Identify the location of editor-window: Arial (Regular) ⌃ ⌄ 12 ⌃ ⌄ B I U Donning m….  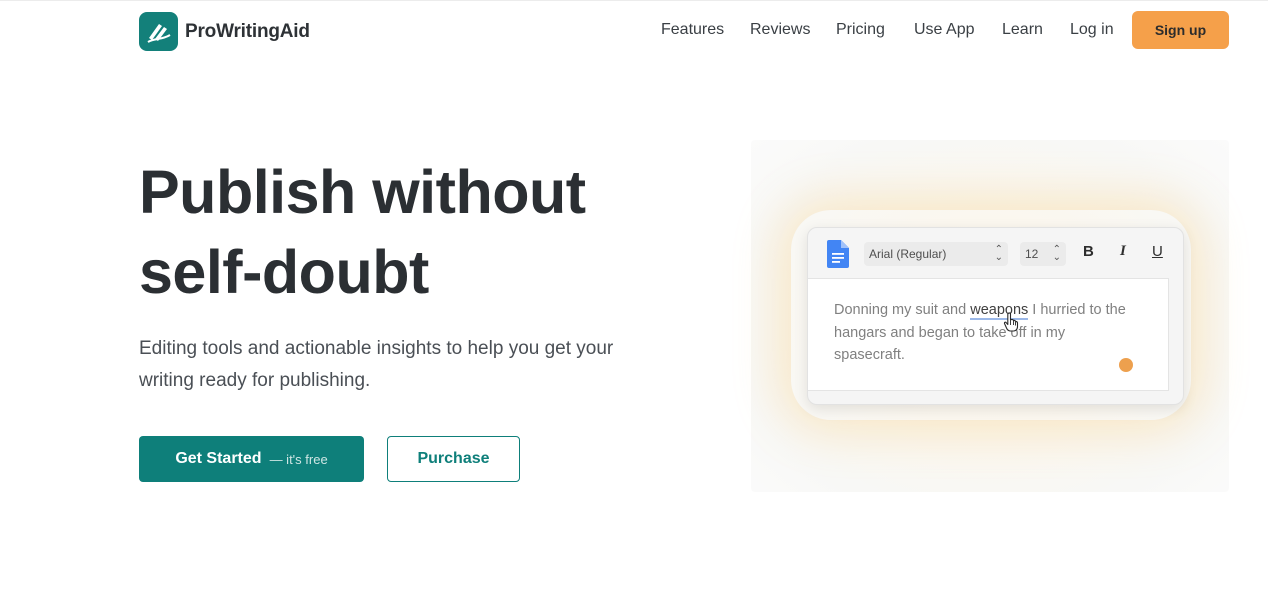
(995, 316).